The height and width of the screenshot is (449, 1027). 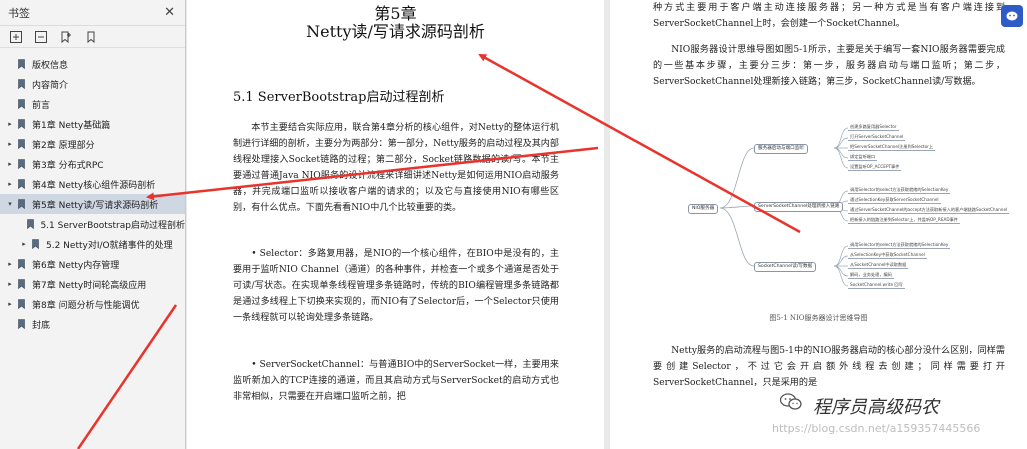 I want to click on sidebar-item: ▸ 第7章 Netty时间轮高级应用, so click(x=92, y=284).